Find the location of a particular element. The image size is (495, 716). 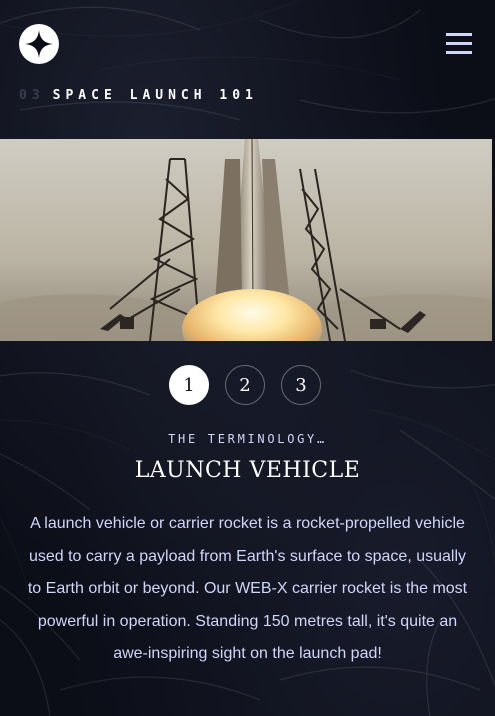

step-label: 3 is located at coordinates (301, 385).